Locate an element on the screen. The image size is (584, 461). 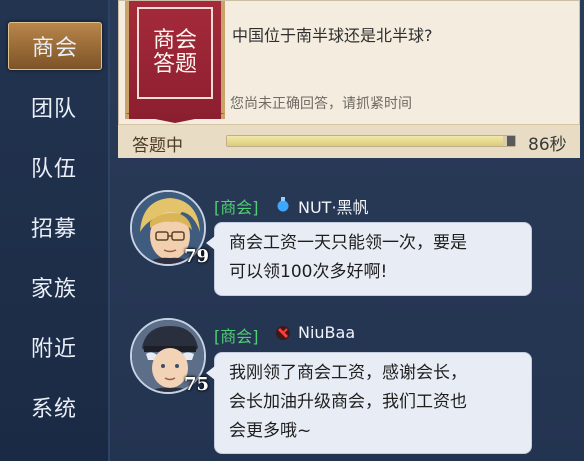
badge-ribbon-tip is located at coordinates (175, 118).